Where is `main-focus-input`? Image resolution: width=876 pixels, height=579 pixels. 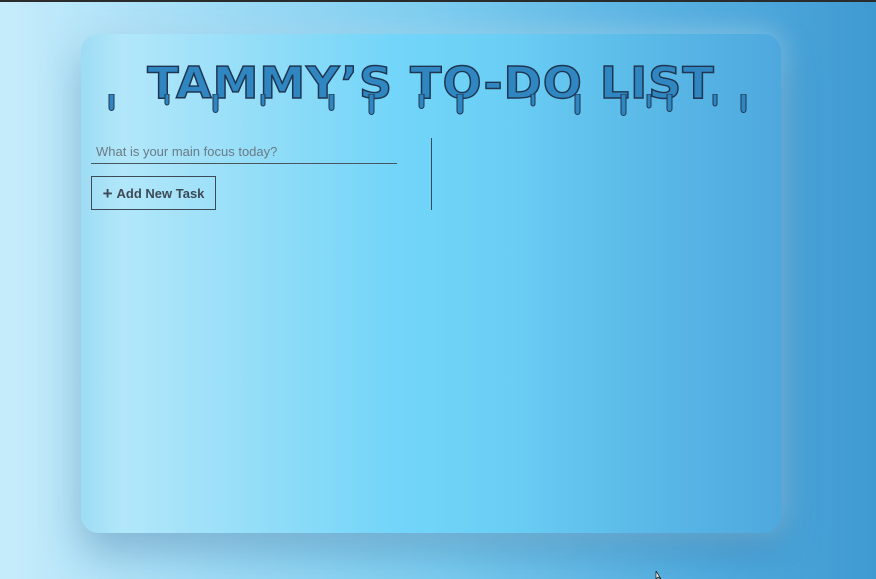
main-focus-input is located at coordinates (244, 152).